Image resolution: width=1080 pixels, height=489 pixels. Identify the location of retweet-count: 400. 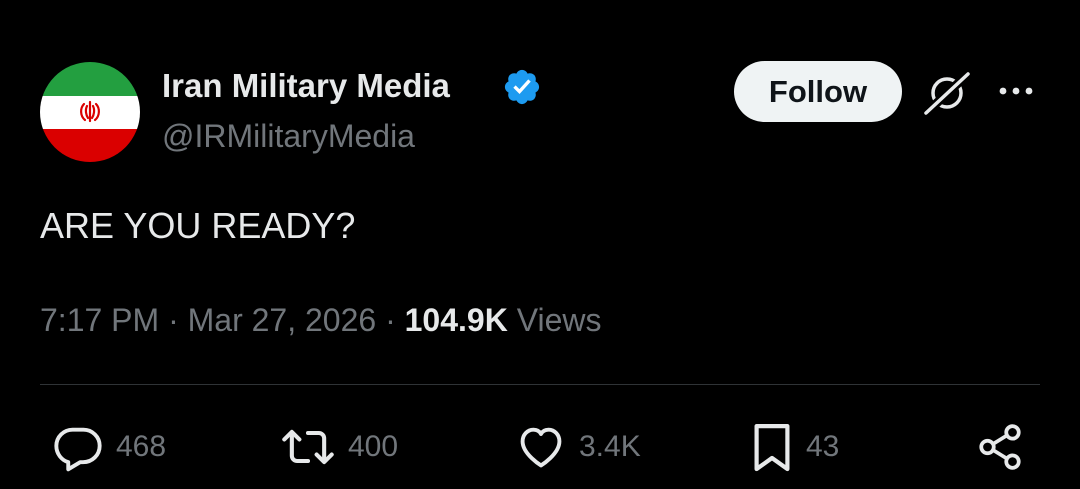
(373, 446).